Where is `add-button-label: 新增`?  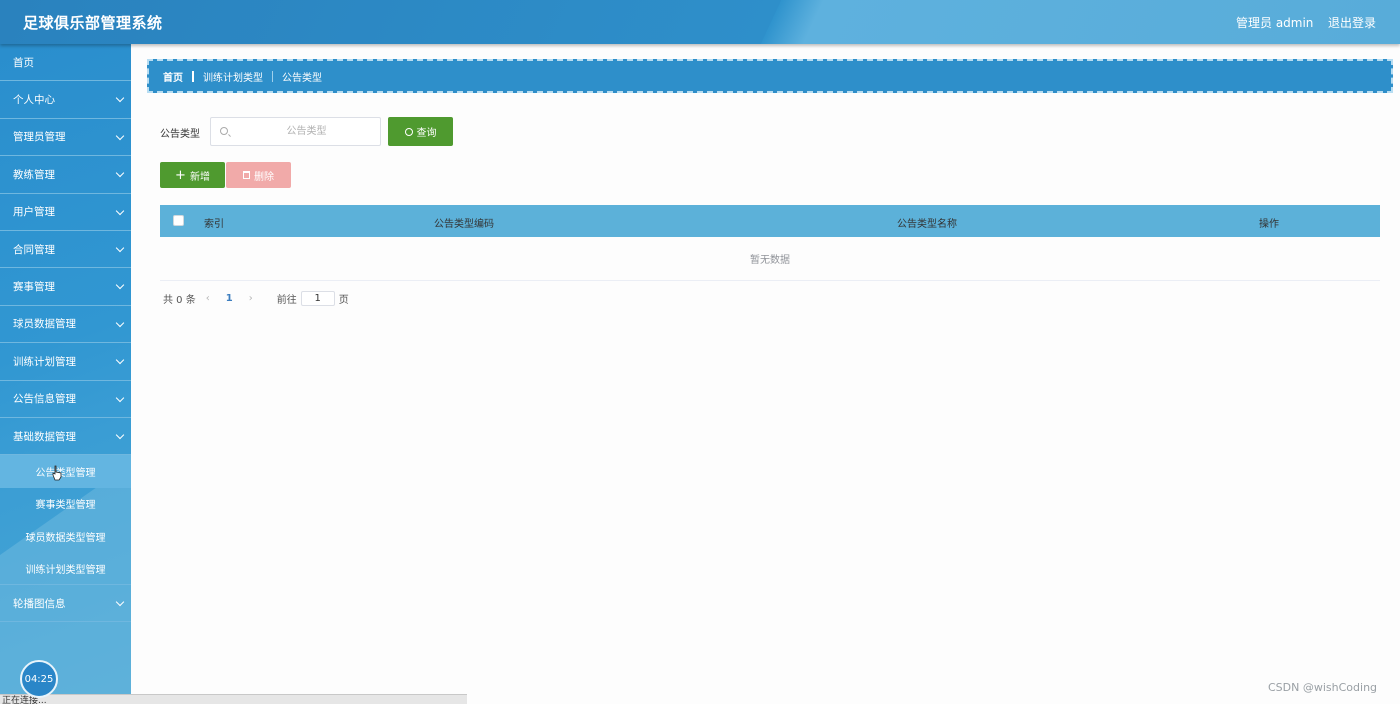 add-button-label: 新增 is located at coordinates (199, 177).